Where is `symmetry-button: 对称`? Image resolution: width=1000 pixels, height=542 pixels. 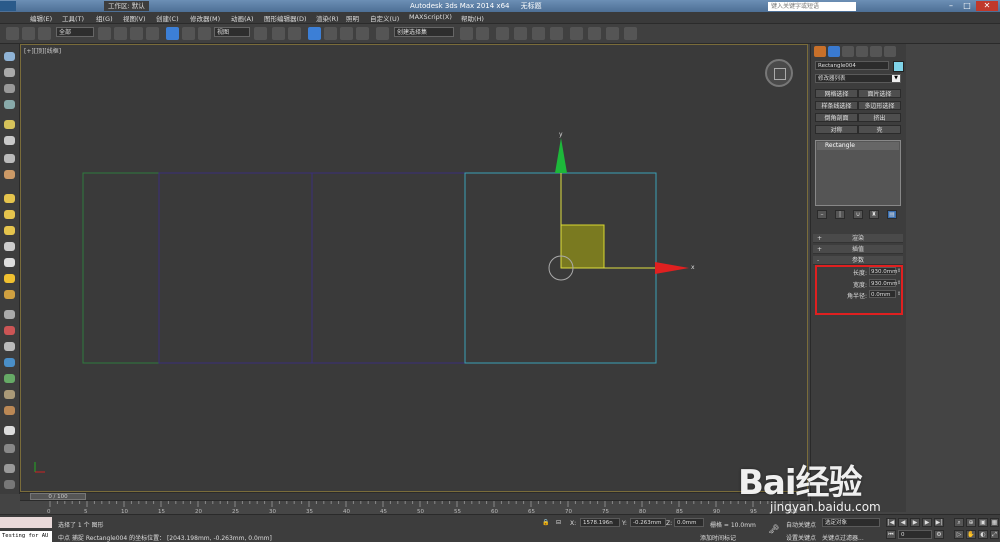
symmetry-button: 对称 is located at coordinates (836, 129).